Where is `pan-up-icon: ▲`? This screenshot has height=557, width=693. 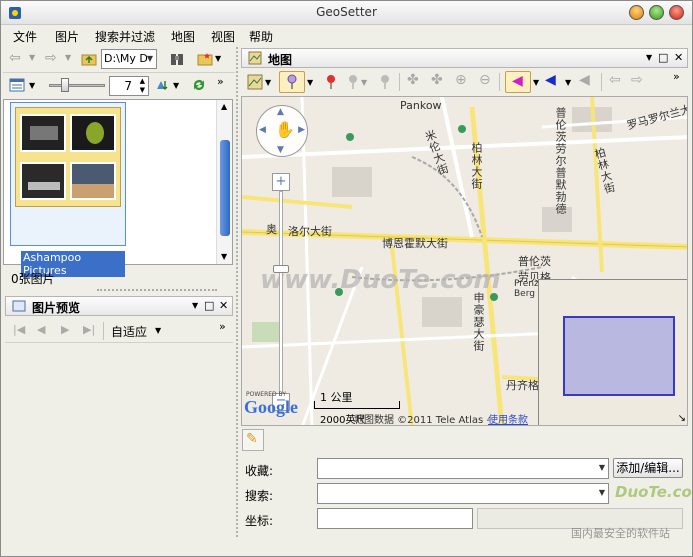 pan-up-icon: ▲ is located at coordinates (280, 112).